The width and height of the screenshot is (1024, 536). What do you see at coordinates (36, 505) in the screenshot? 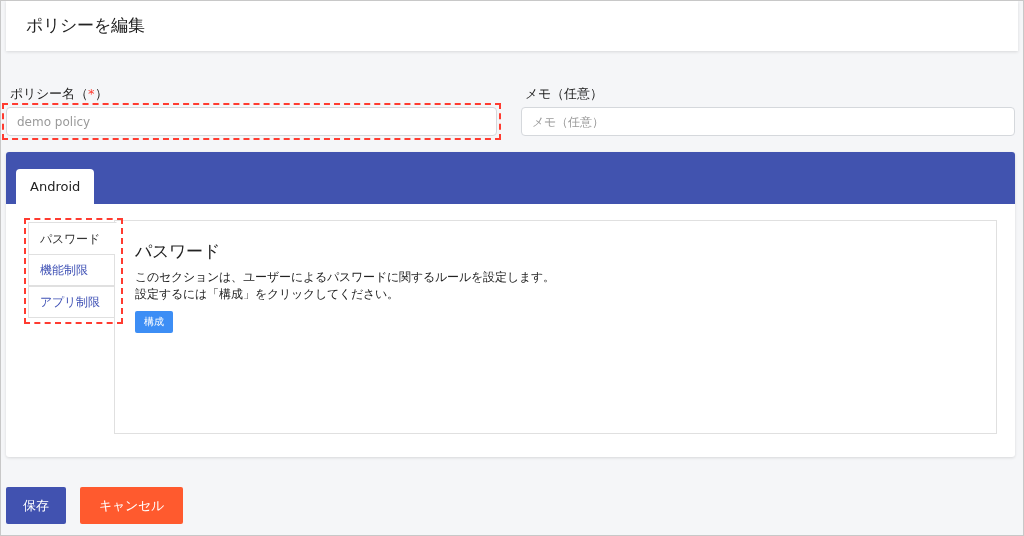
I see `save-button: 保存` at bounding box center [36, 505].